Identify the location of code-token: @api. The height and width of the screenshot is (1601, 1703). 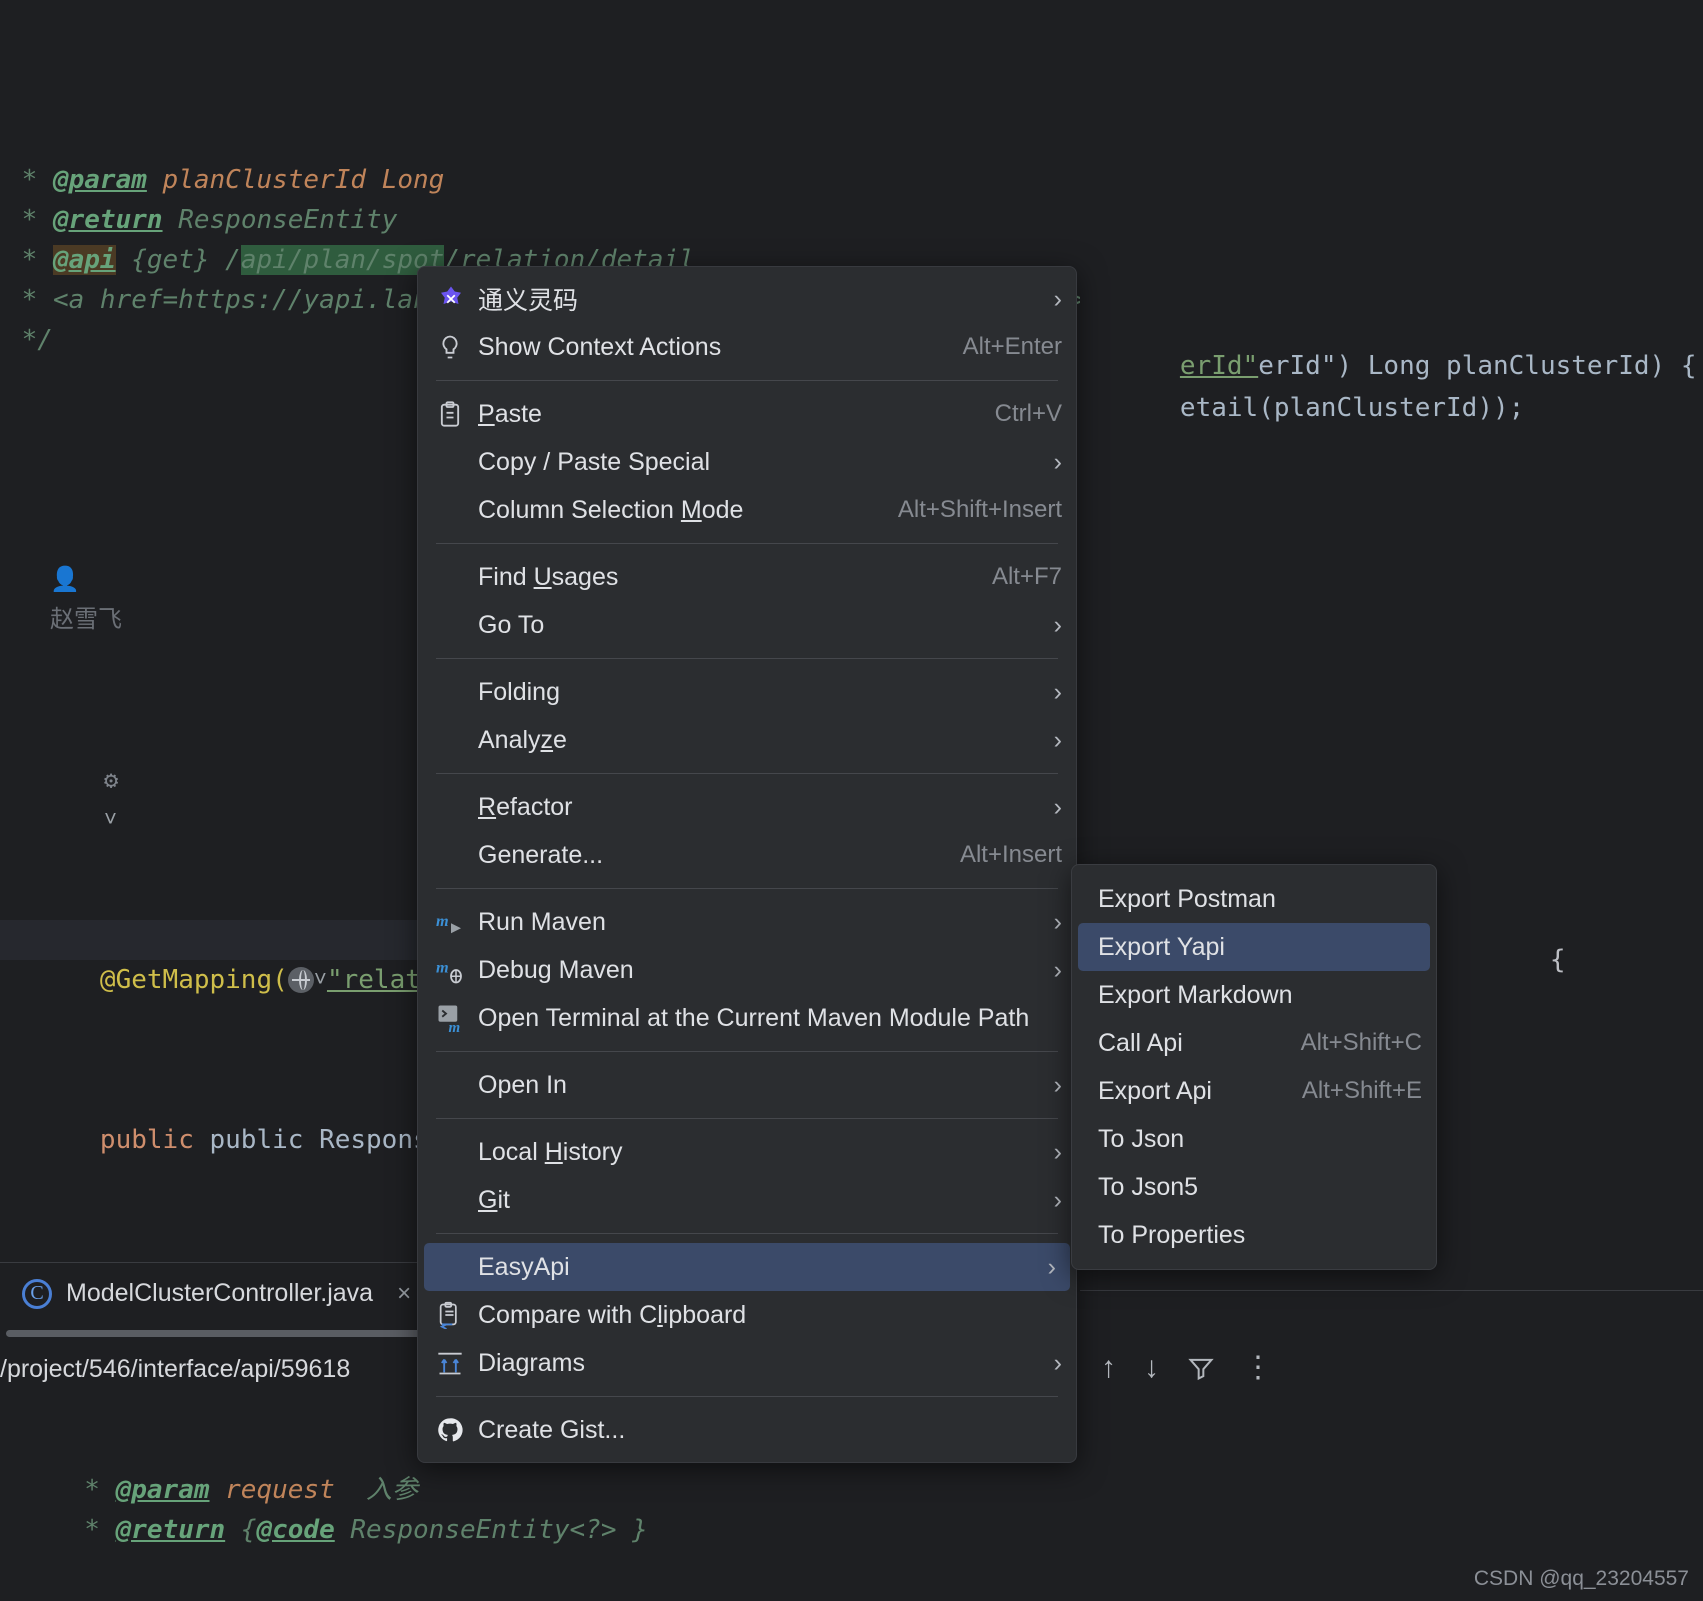
(84, 260).